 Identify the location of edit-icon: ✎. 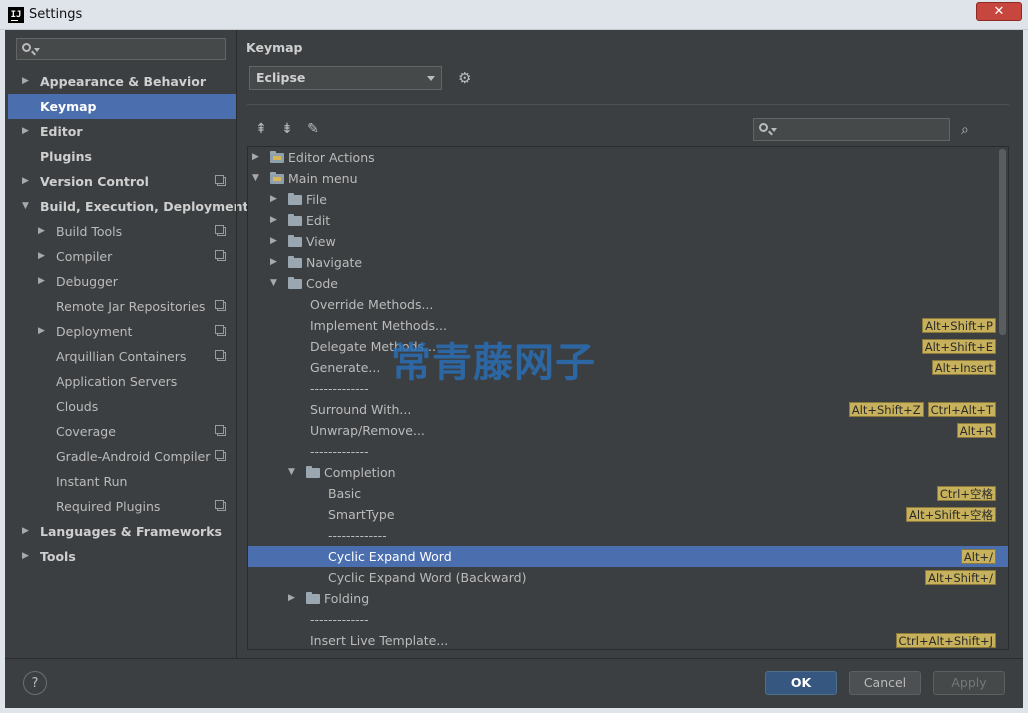
(313, 129).